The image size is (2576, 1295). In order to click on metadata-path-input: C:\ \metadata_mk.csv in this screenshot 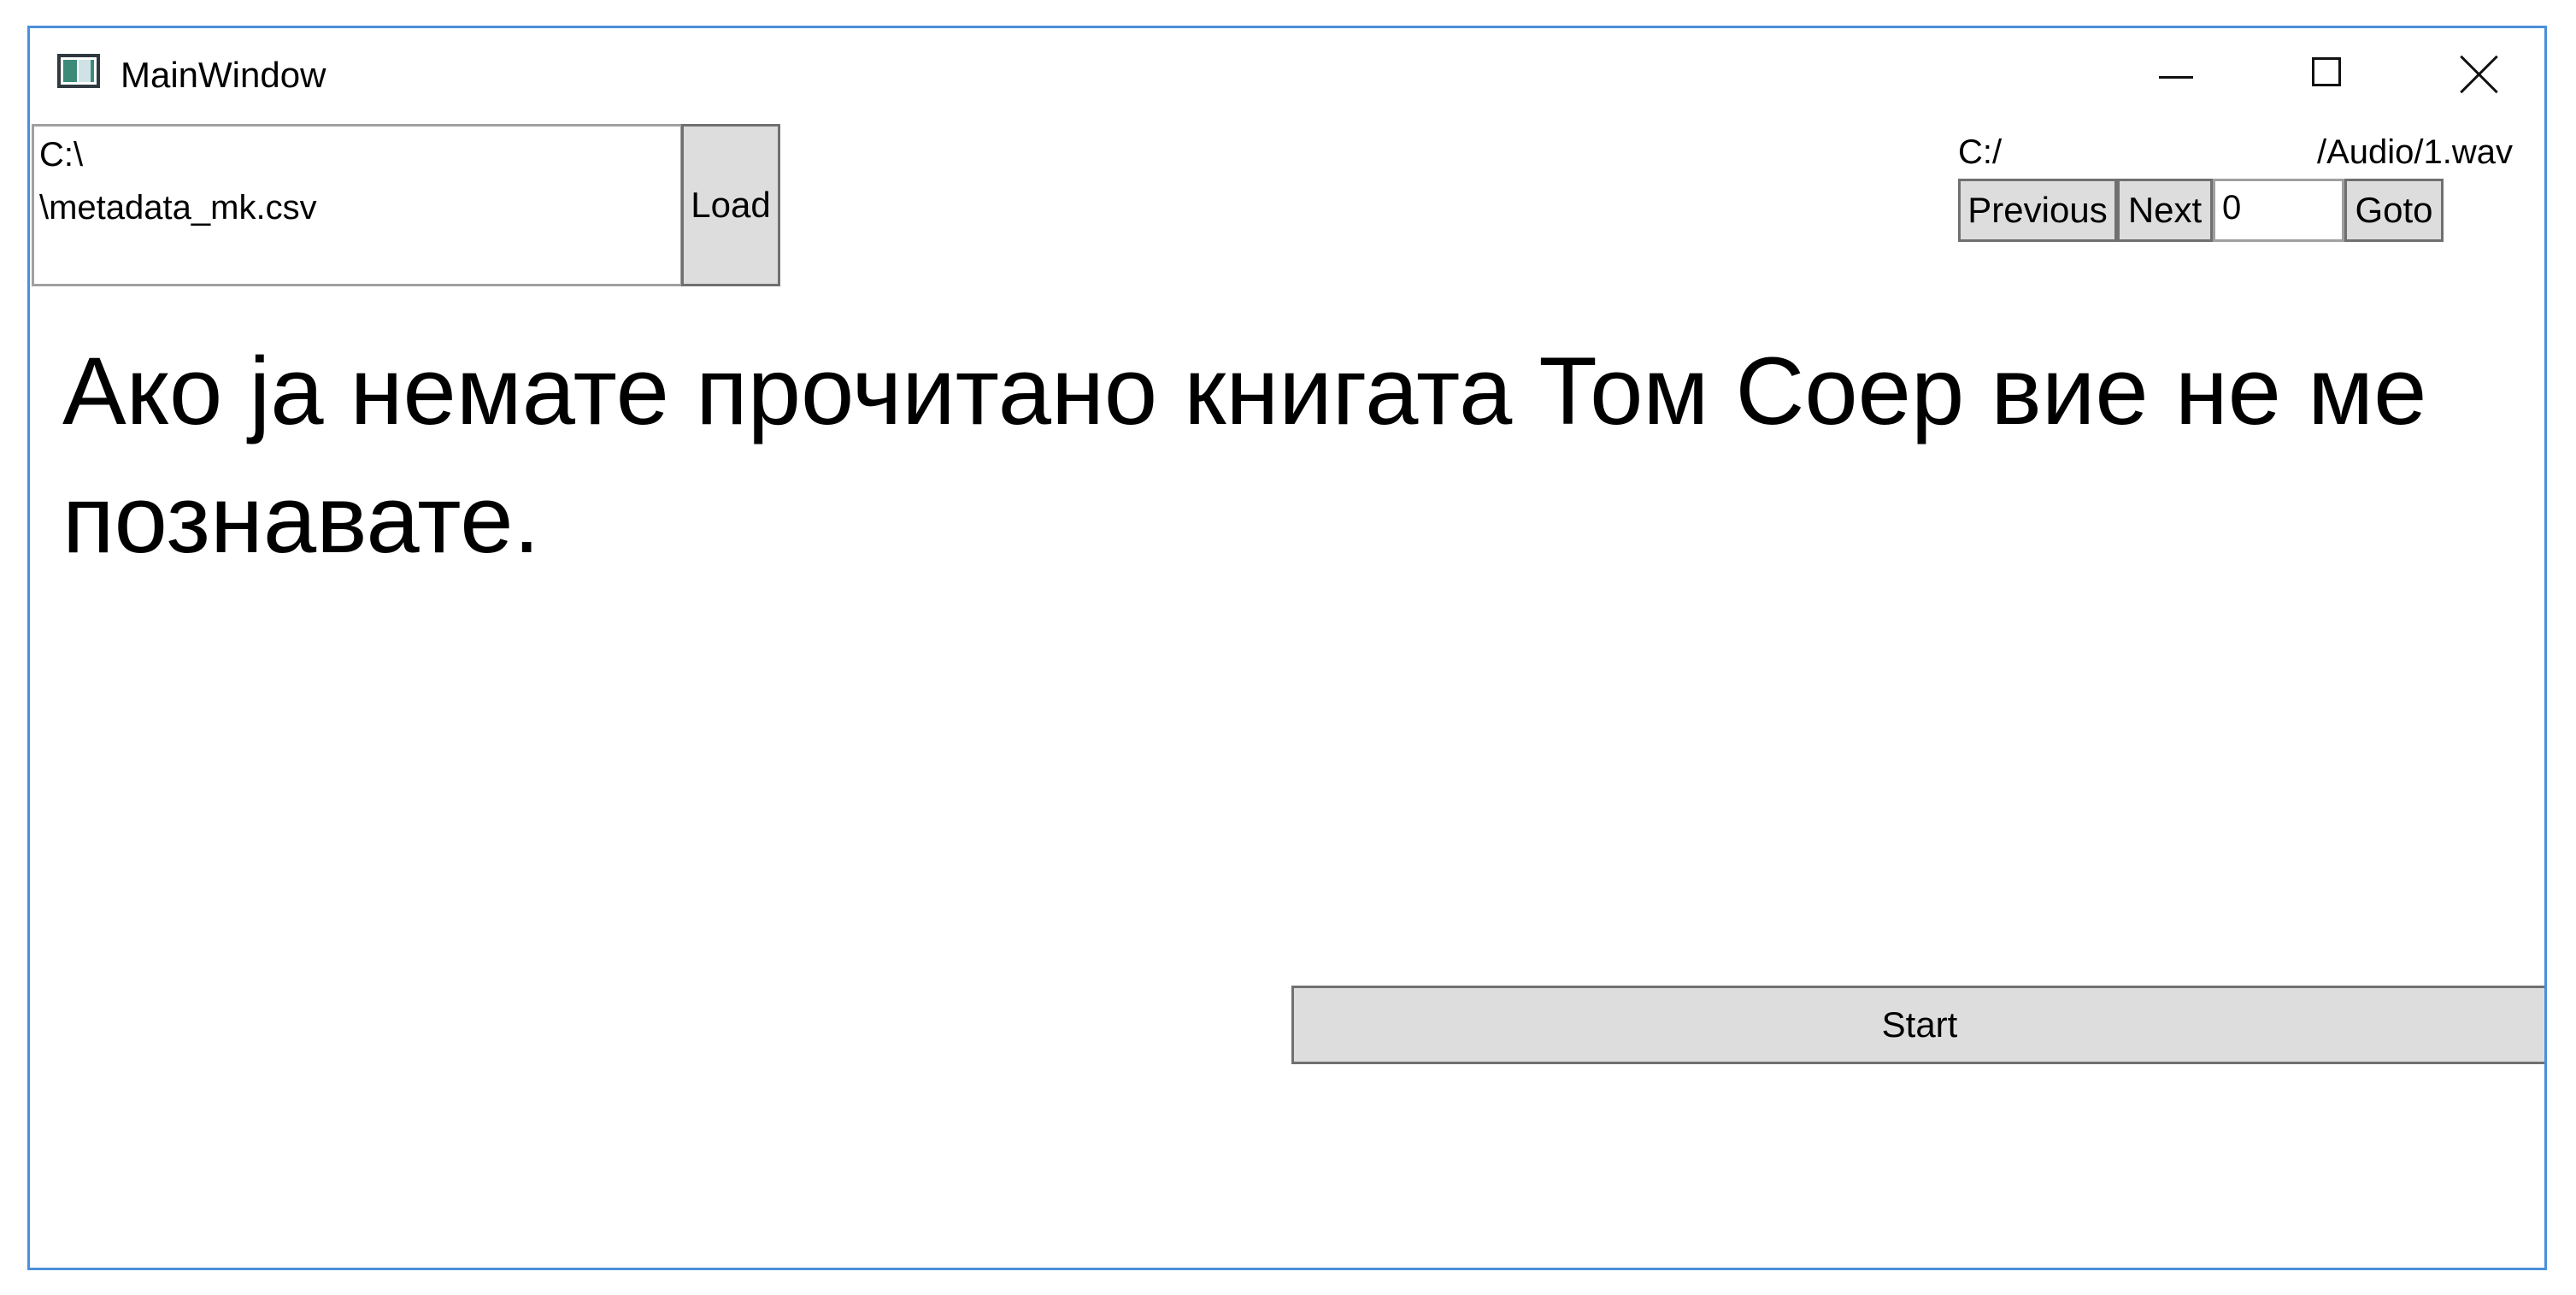, I will do `click(357, 205)`.